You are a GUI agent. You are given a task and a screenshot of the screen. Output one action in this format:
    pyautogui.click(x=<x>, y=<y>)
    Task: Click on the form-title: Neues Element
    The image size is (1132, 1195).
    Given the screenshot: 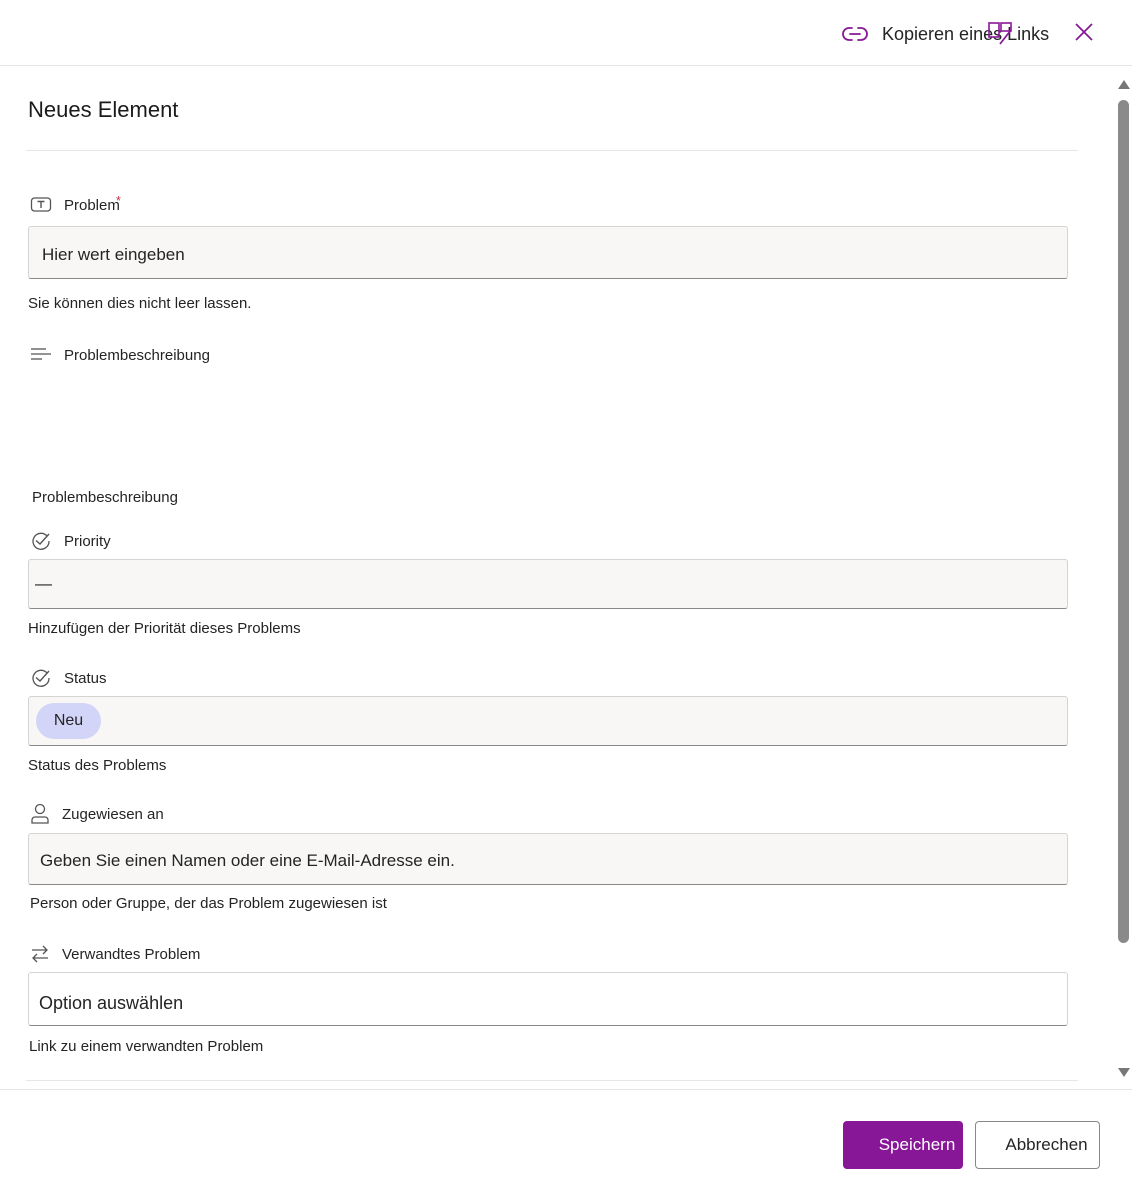 What is the action you would take?
    pyautogui.click(x=103, y=109)
    